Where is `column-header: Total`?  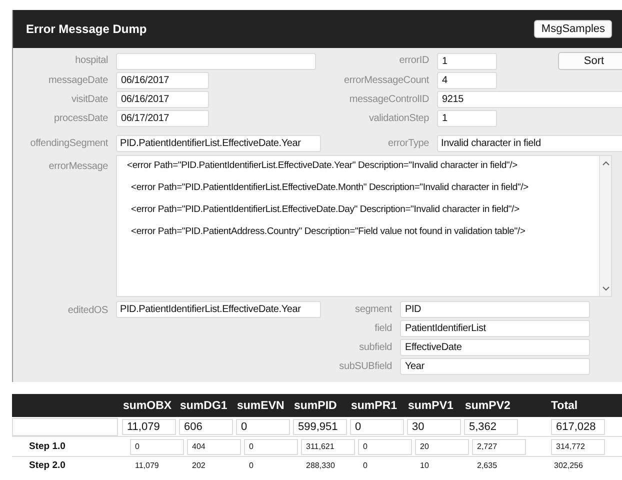
column-header: Total is located at coordinates (564, 406).